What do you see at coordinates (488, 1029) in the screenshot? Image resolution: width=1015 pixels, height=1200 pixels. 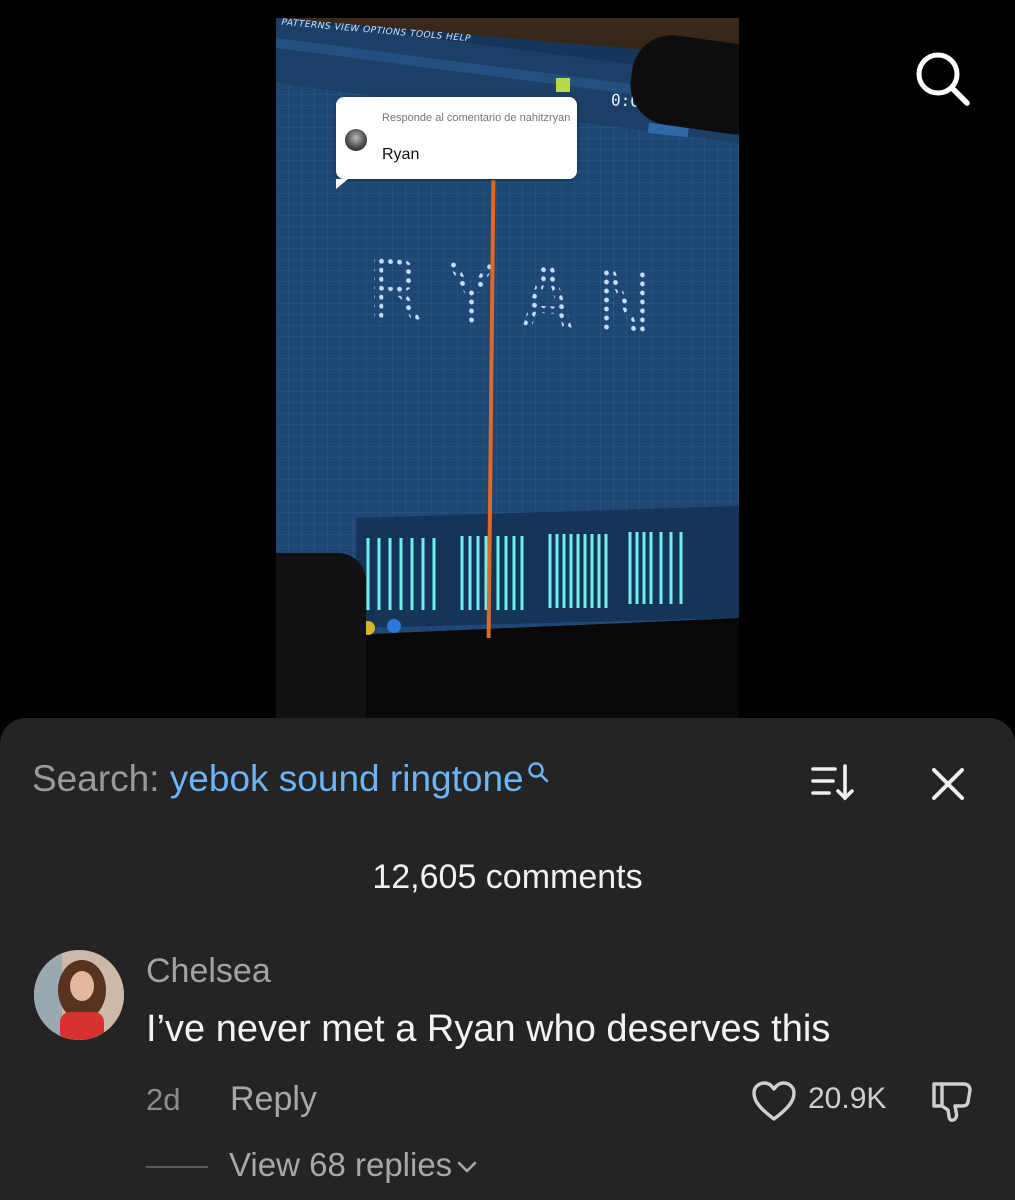 I see `comment-text: I’ve never met a Ryan who deserves this` at bounding box center [488, 1029].